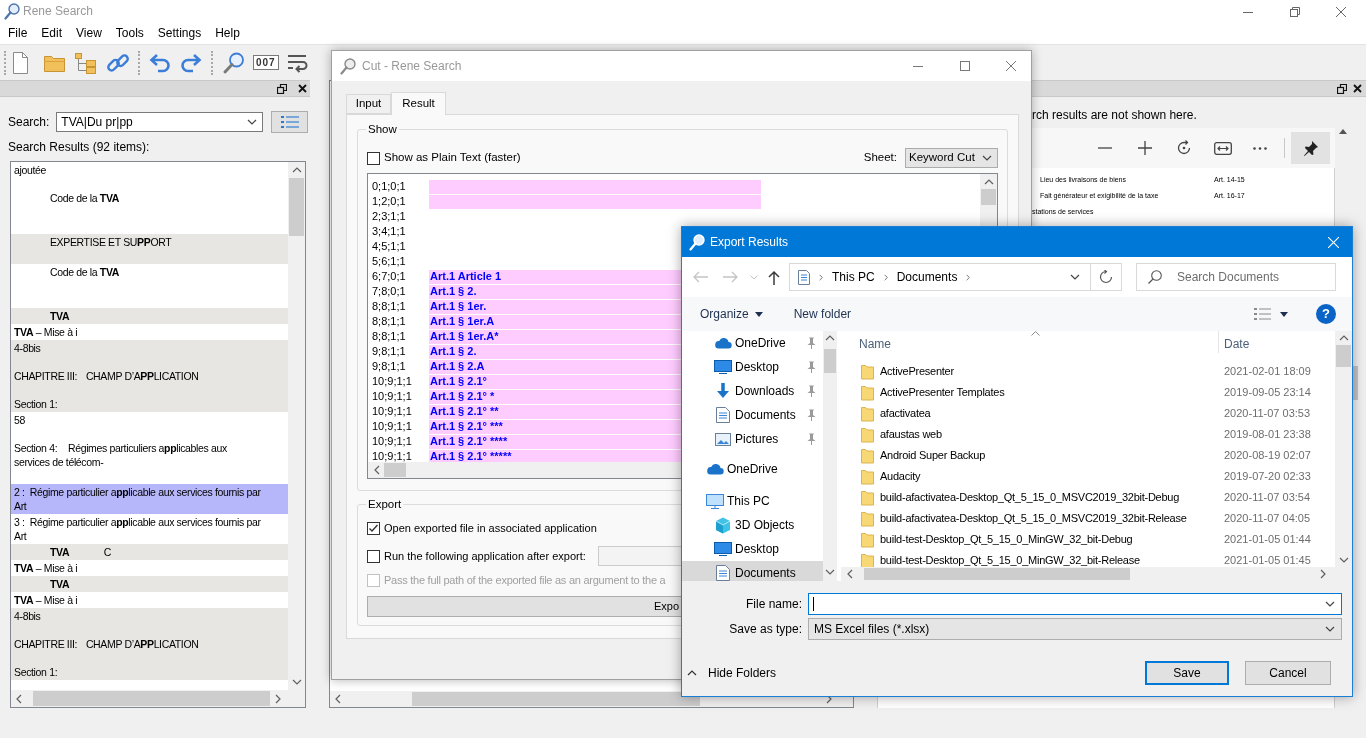 Image resolution: width=1366 pixels, height=738 pixels. I want to click on row-position: 5;6;1;1, so click(389, 262).